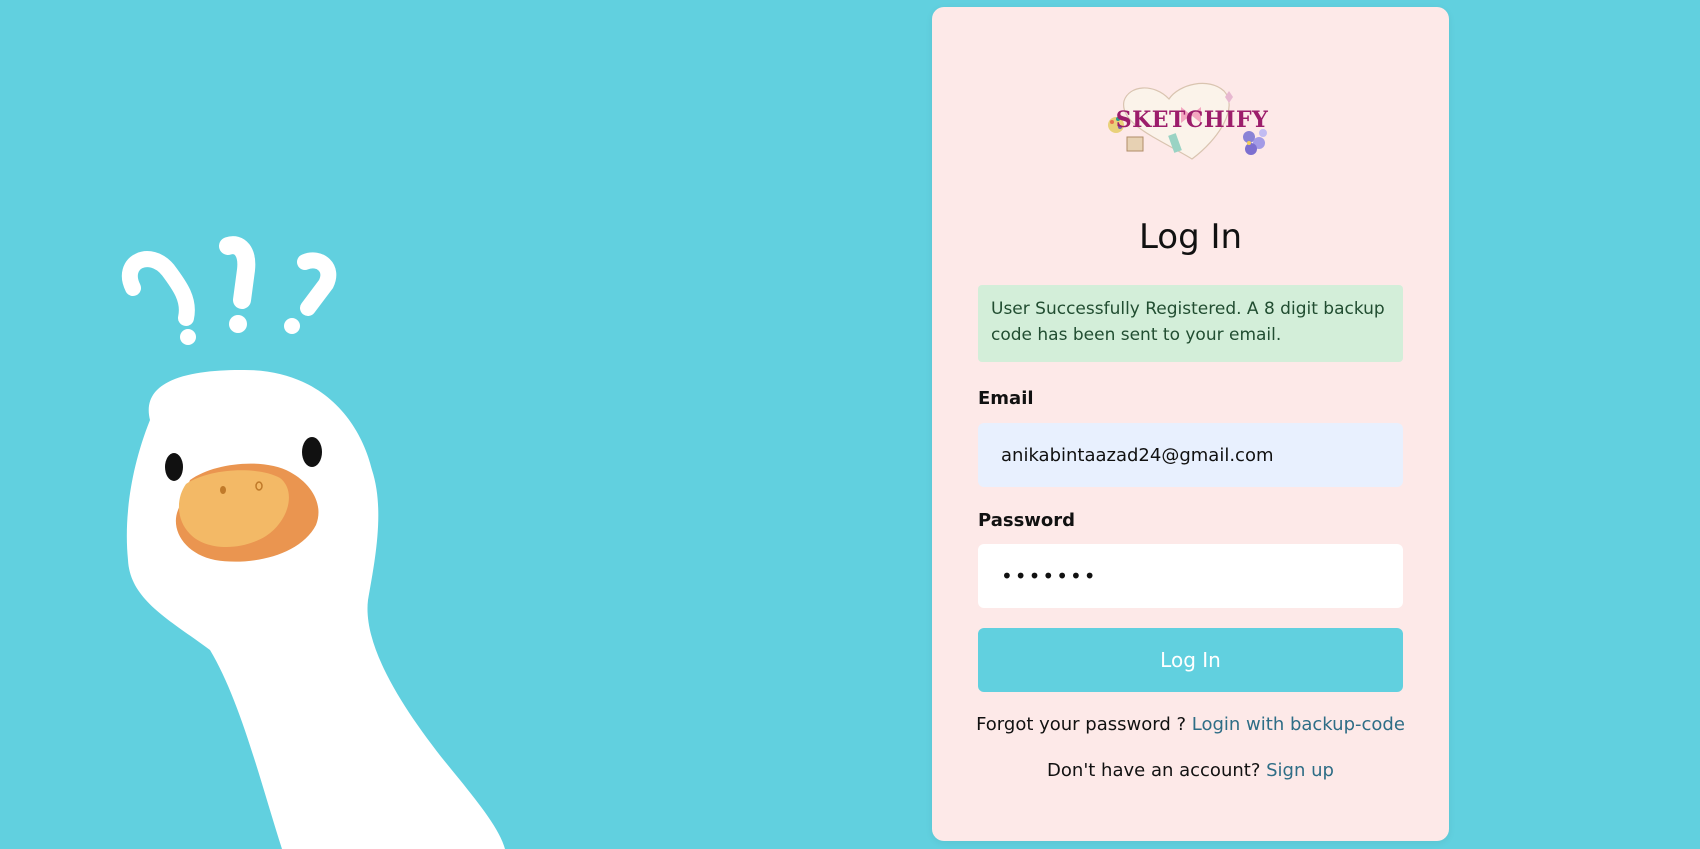 This screenshot has height=849, width=1700. I want to click on password-field: •••••••, so click(1190, 576).